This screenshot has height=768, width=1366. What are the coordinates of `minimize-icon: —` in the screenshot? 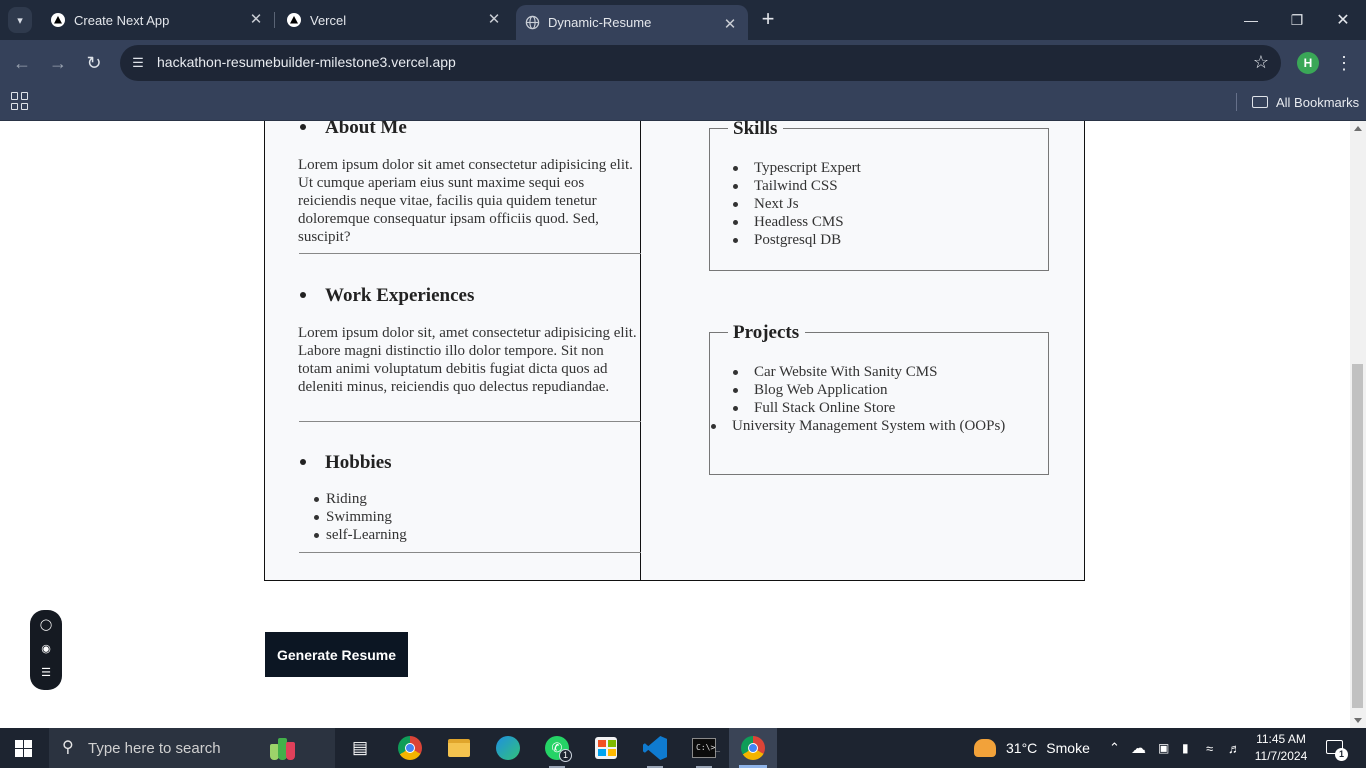 It's located at (1251, 20).